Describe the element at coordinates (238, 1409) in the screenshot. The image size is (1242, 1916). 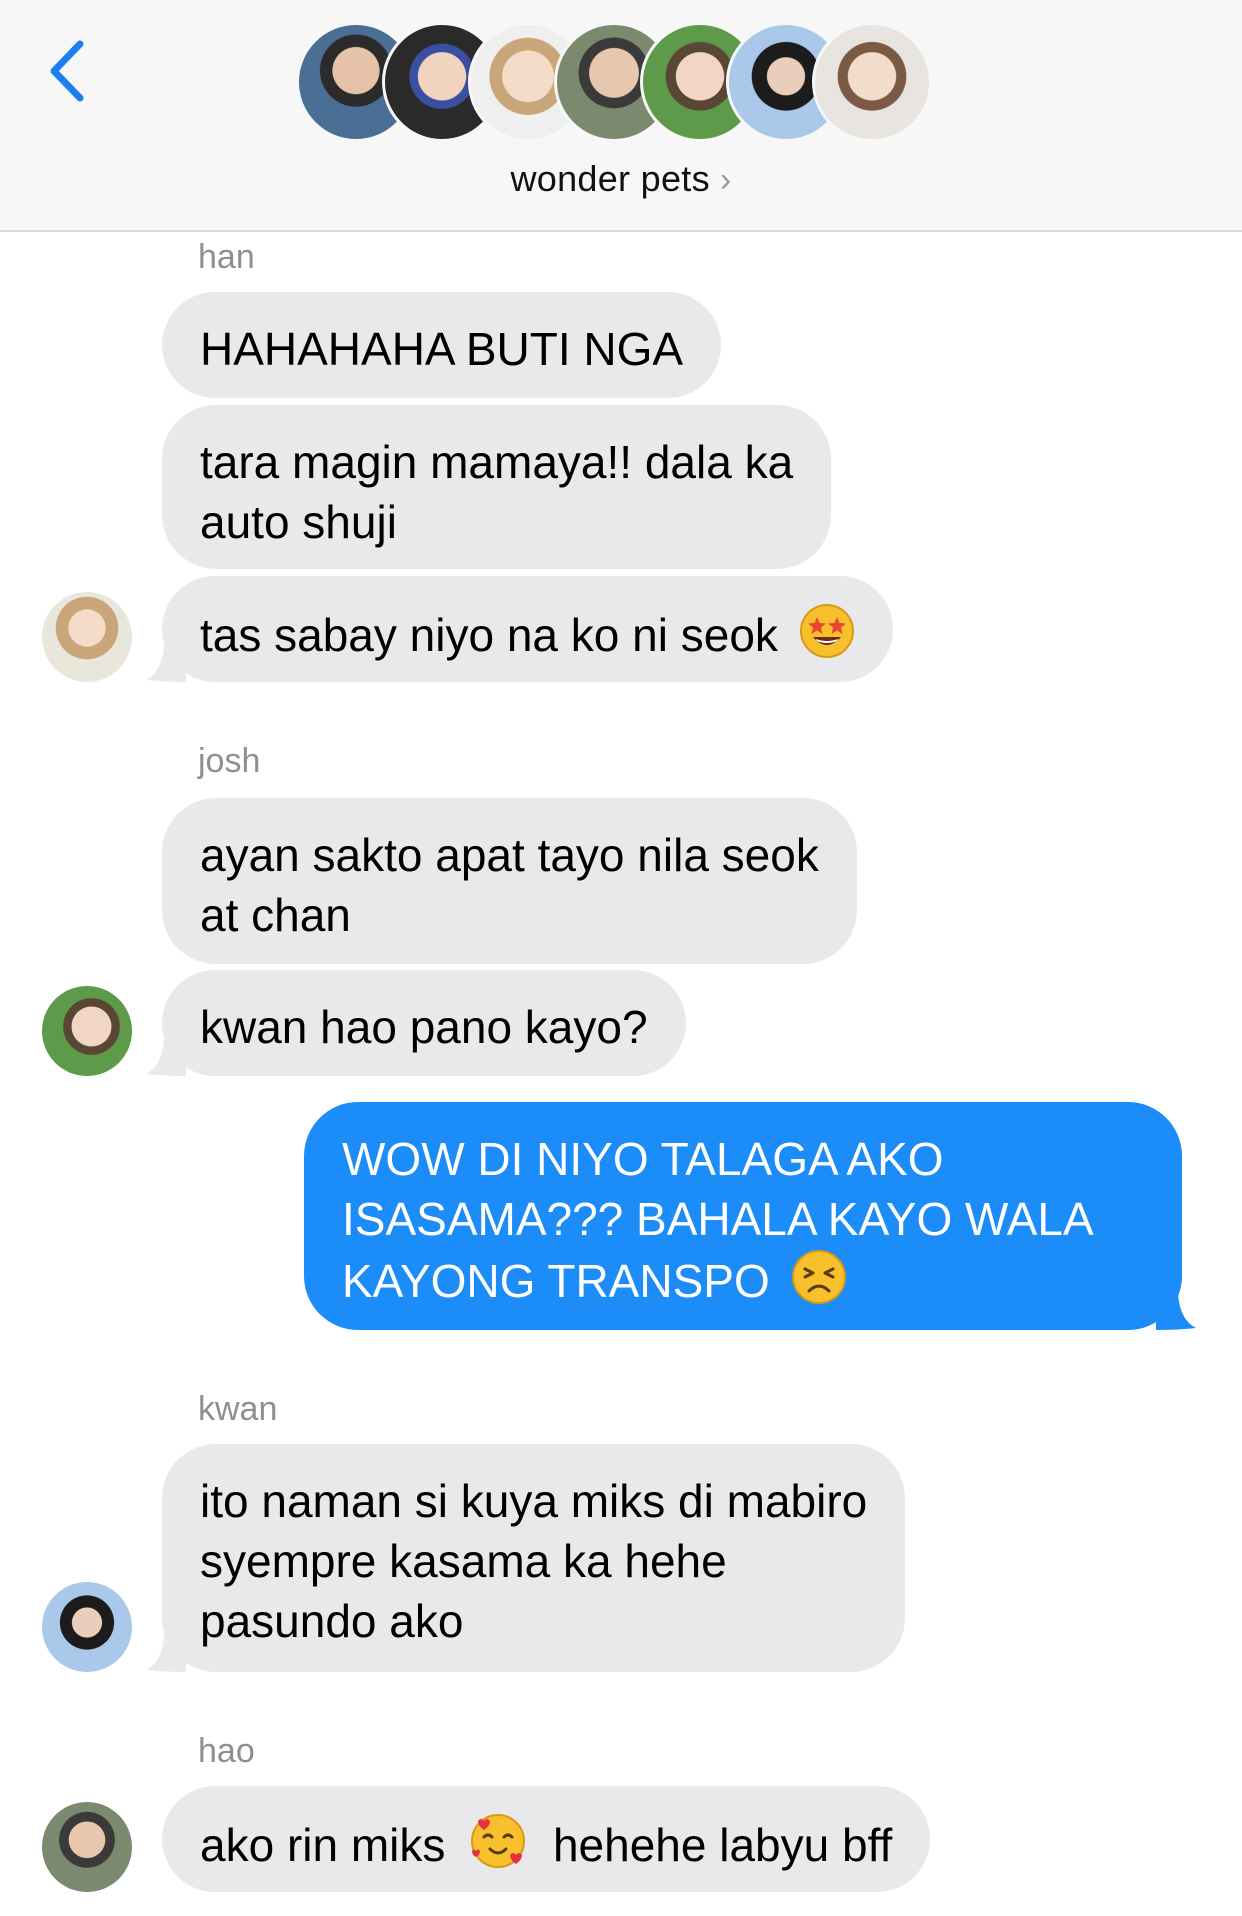
I see `sender-name: kwan` at that location.